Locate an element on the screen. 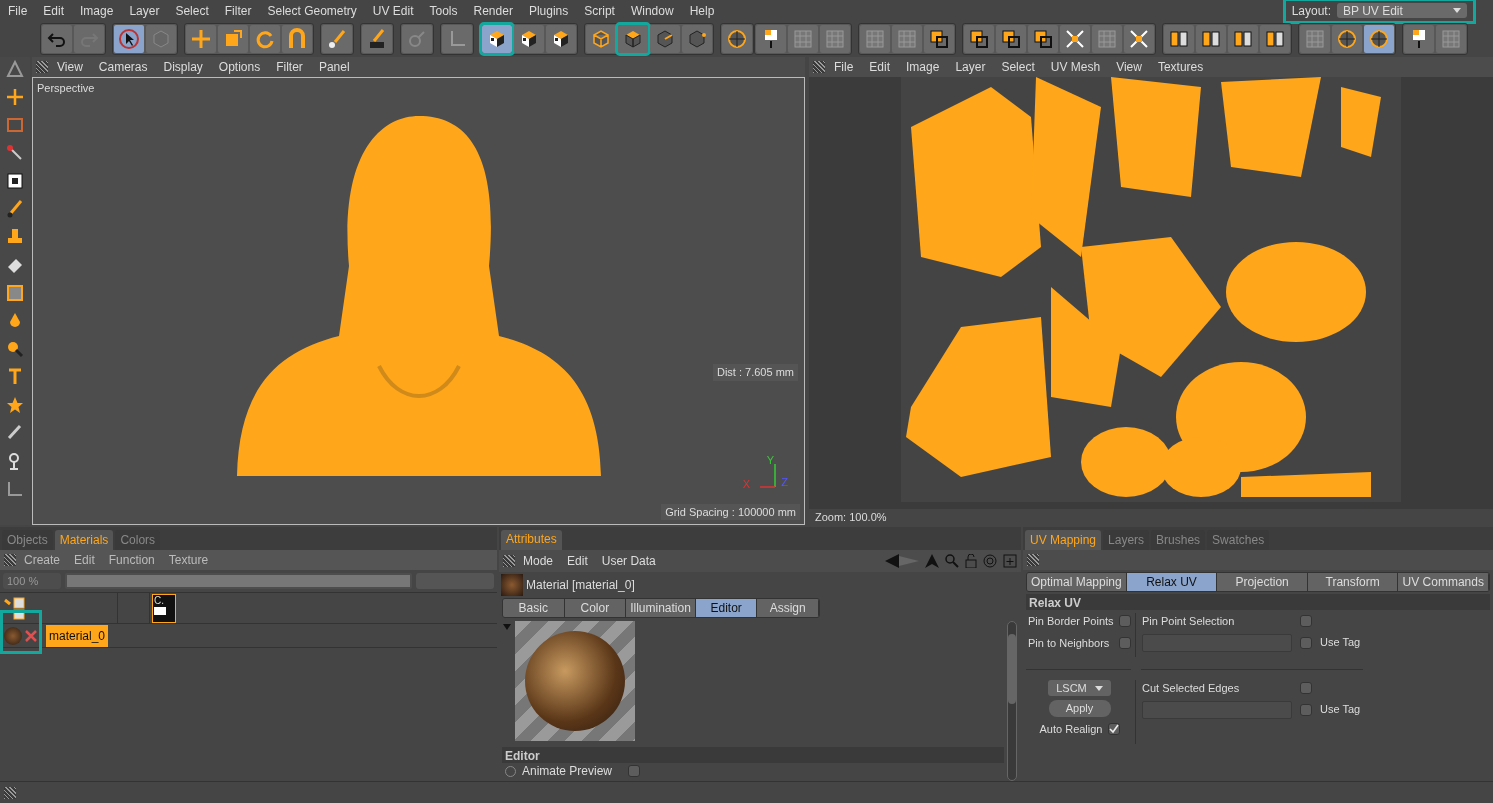 This screenshot has height=803, width=1493. scrollbar is located at coordinates (1012, 701).